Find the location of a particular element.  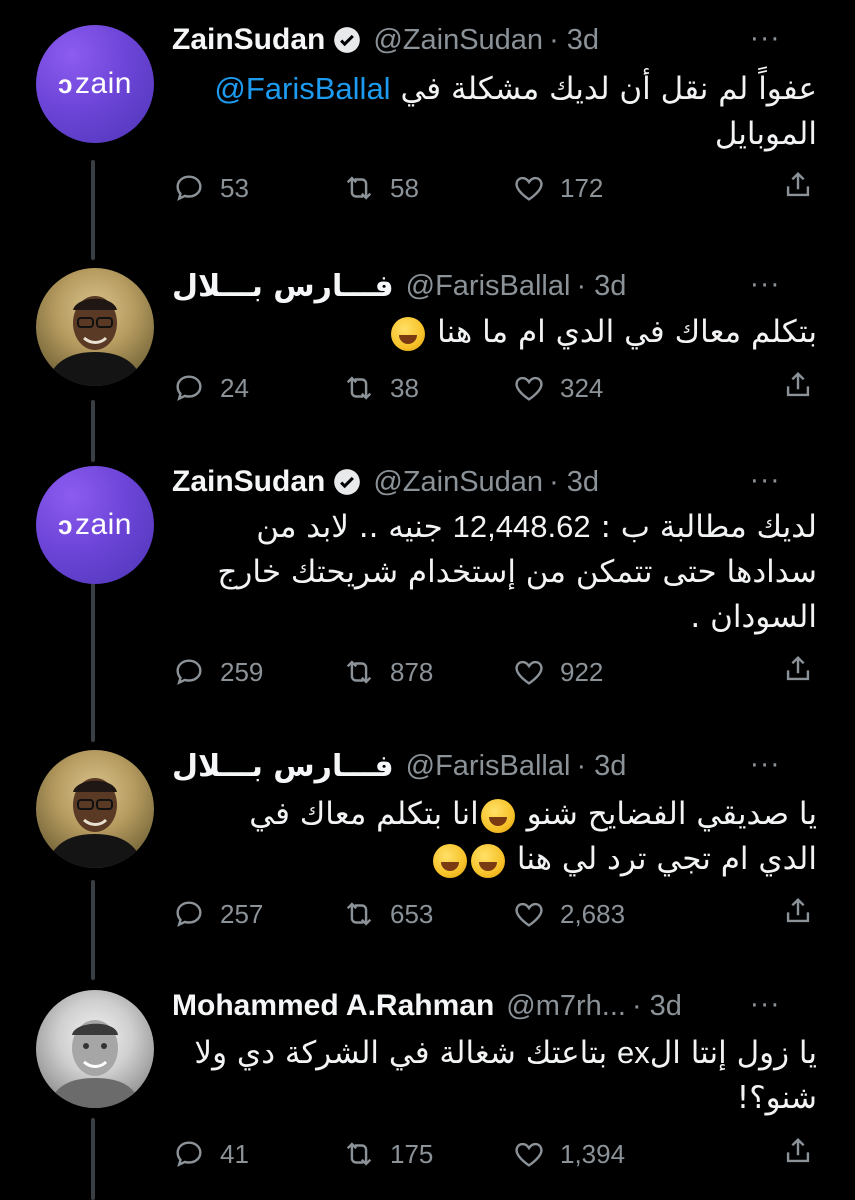

like-button: 1,394 is located at coordinates (597, 1154).